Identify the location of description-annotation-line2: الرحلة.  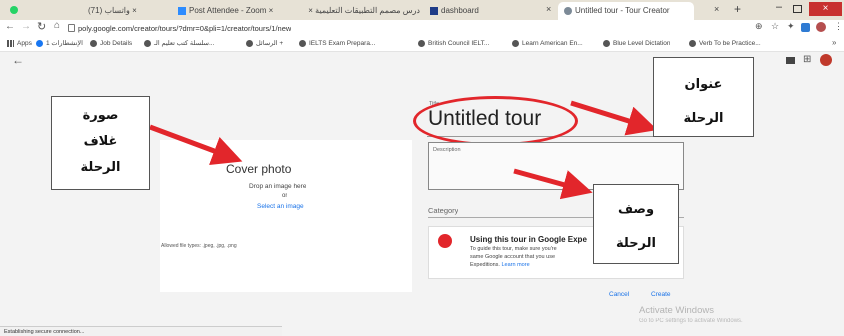
(636, 243).